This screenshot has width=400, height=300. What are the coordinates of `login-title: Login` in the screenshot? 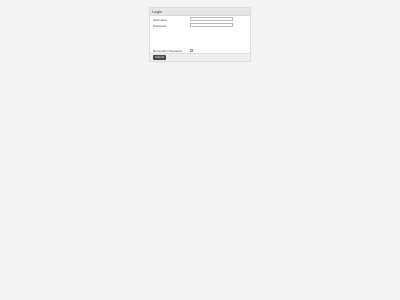 It's located at (157, 11).